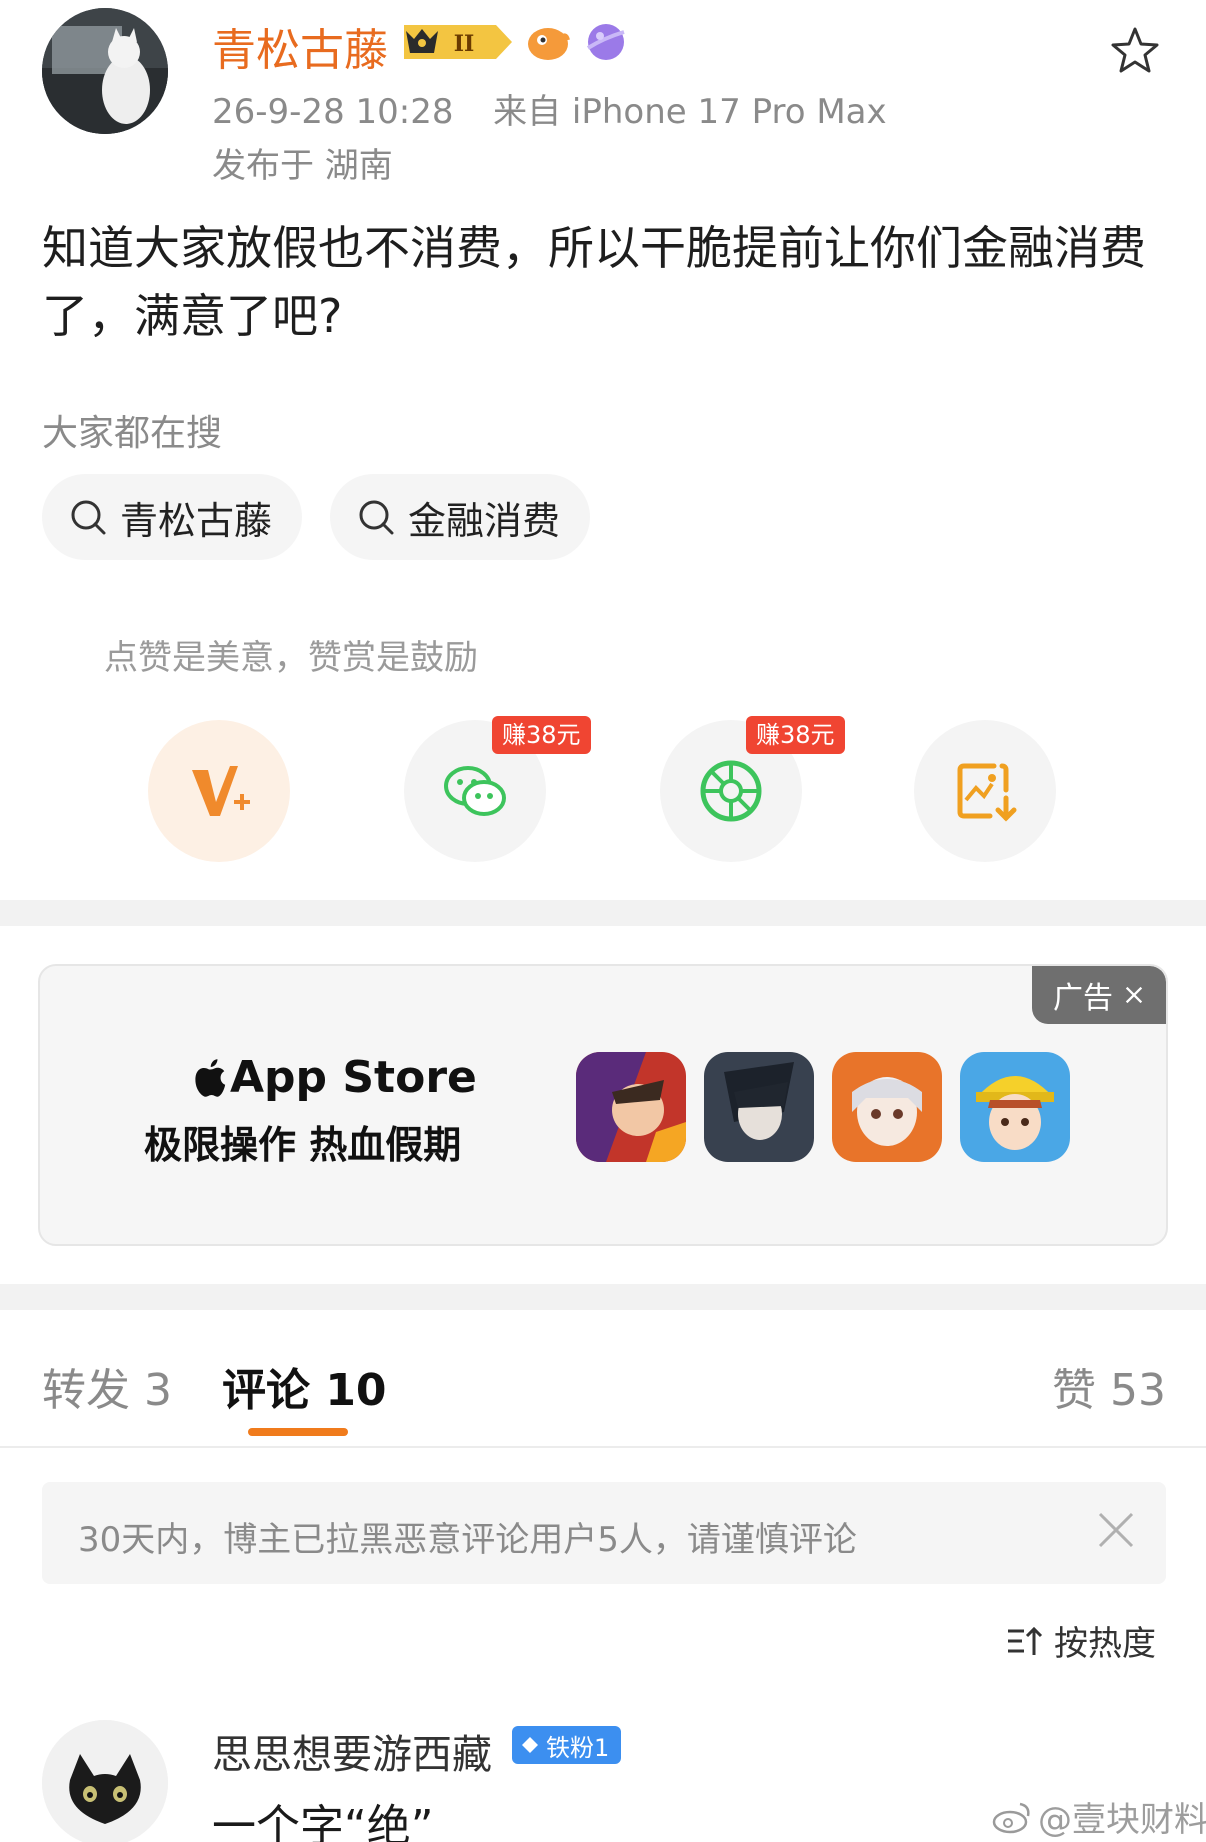 The image size is (1206, 1842). Describe the element at coordinates (530, 1745) in the screenshot. I see `diamond-icon` at that location.